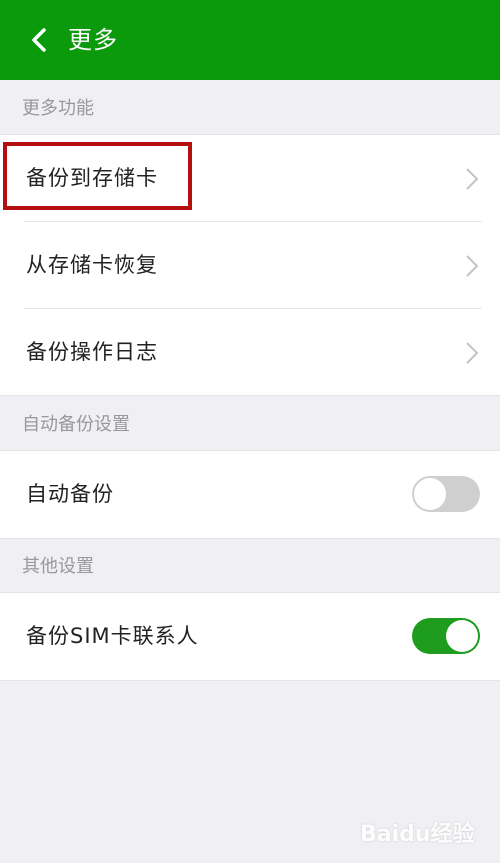 Image resolution: width=500 pixels, height=863 pixels. What do you see at coordinates (250, 425) in the screenshot?
I see `section-header-auto-backup: 自动备份设置` at bounding box center [250, 425].